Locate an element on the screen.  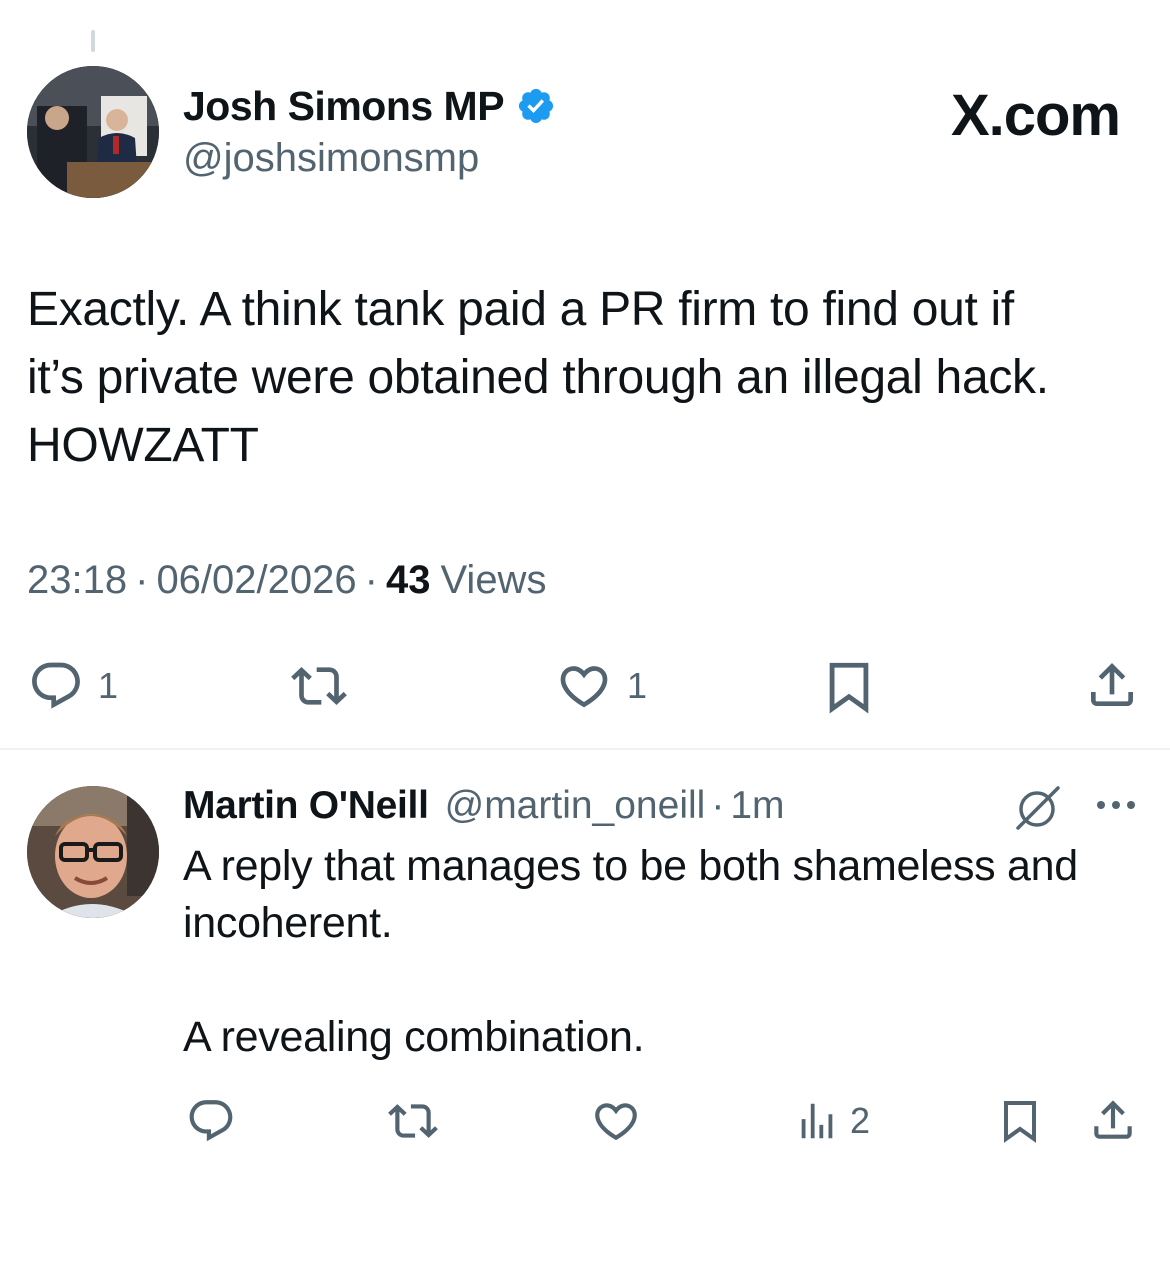
xcom-watermark: X.com is located at coordinates (1035, 115).